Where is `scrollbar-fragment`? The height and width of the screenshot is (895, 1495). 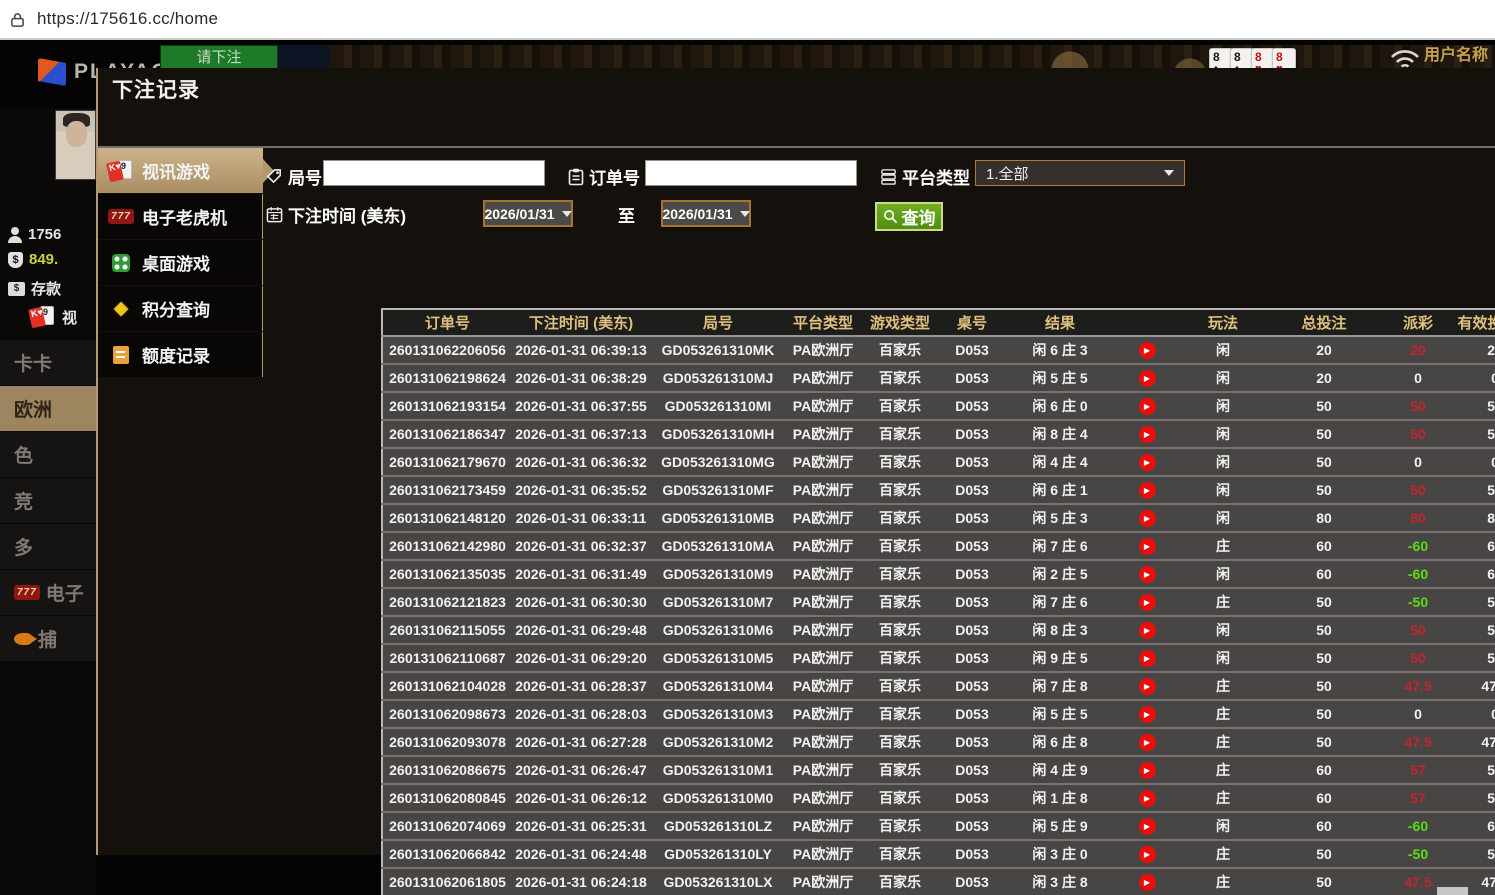 scrollbar-fragment is located at coordinates (1452, 891).